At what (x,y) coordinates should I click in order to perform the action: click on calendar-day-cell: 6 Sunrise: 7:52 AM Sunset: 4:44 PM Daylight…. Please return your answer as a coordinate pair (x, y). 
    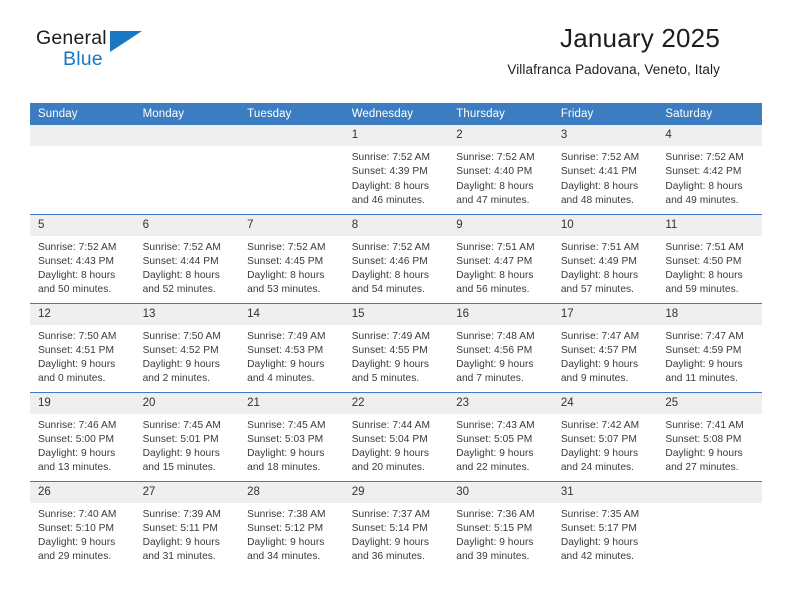
    Looking at the image, I should click on (187, 258).